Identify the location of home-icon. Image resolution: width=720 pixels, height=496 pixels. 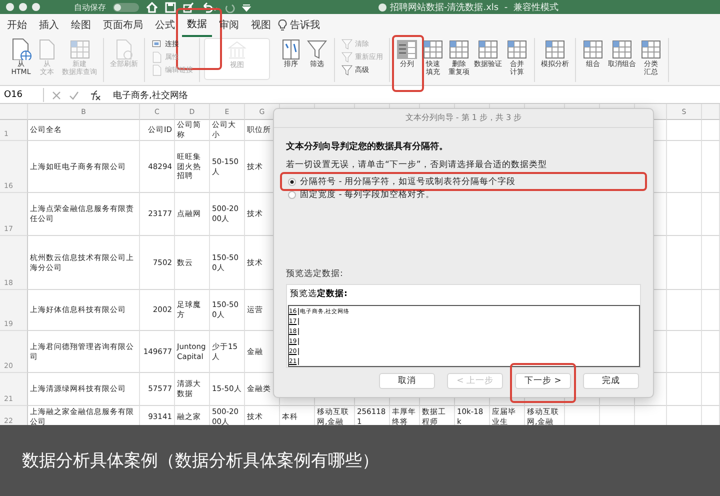
(152, 7).